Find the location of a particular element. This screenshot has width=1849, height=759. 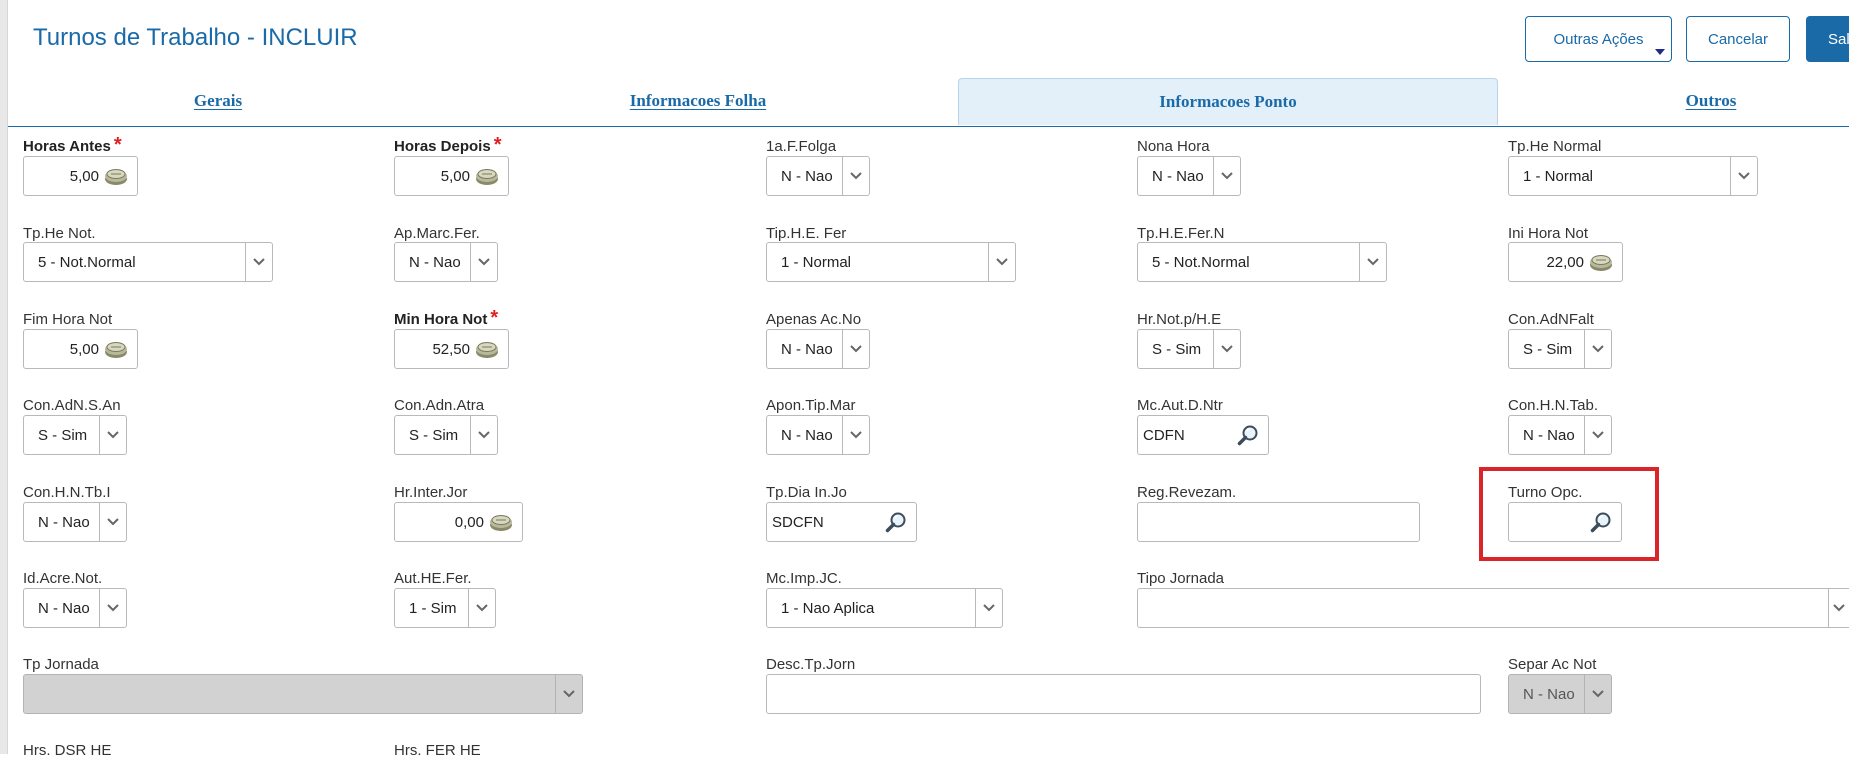

apon-tip-mar-value: N - Nao is located at coordinates (807, 435).